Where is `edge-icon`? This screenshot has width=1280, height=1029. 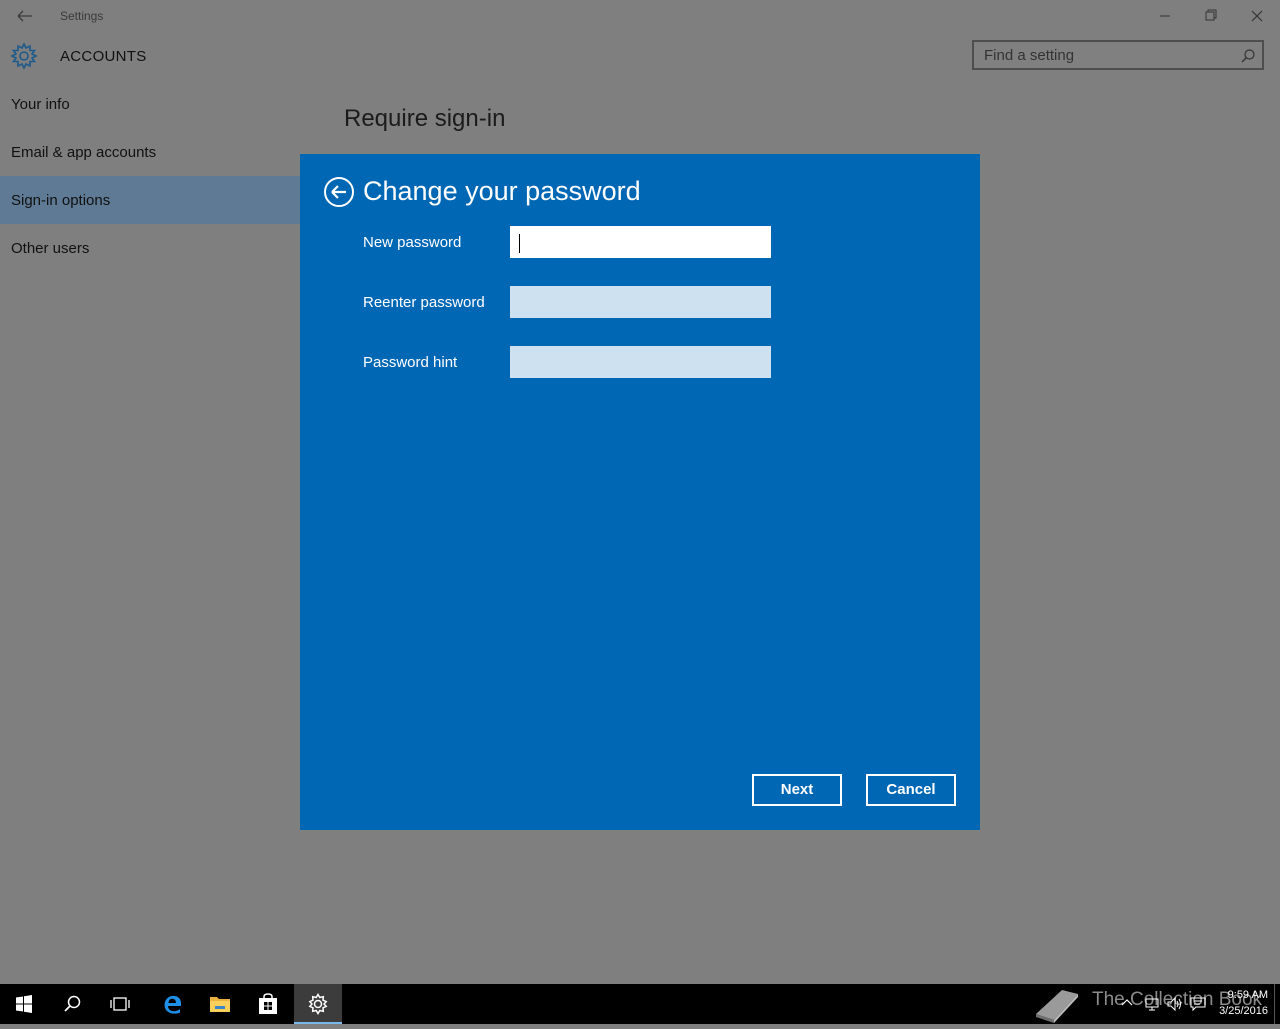 edge-icon is located at coordinates (172, 1004).